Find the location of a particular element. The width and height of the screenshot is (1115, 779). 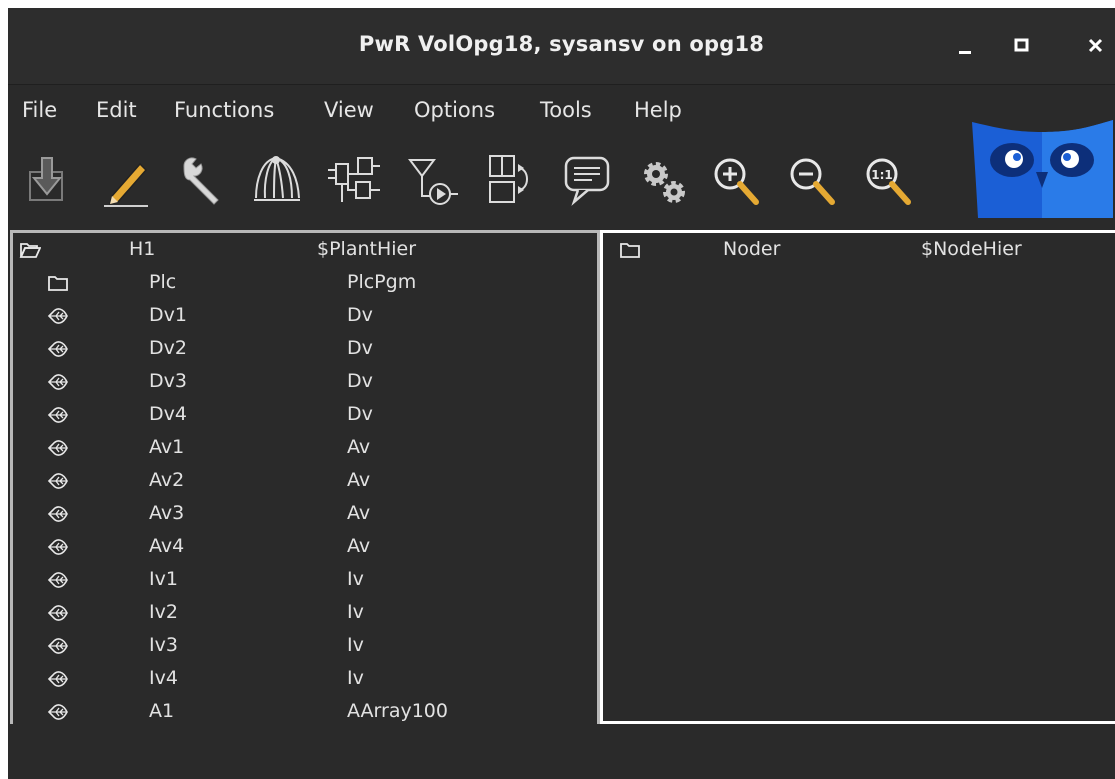

zoom-reset-icon: 1:1 is located at coordinates (888, 181).